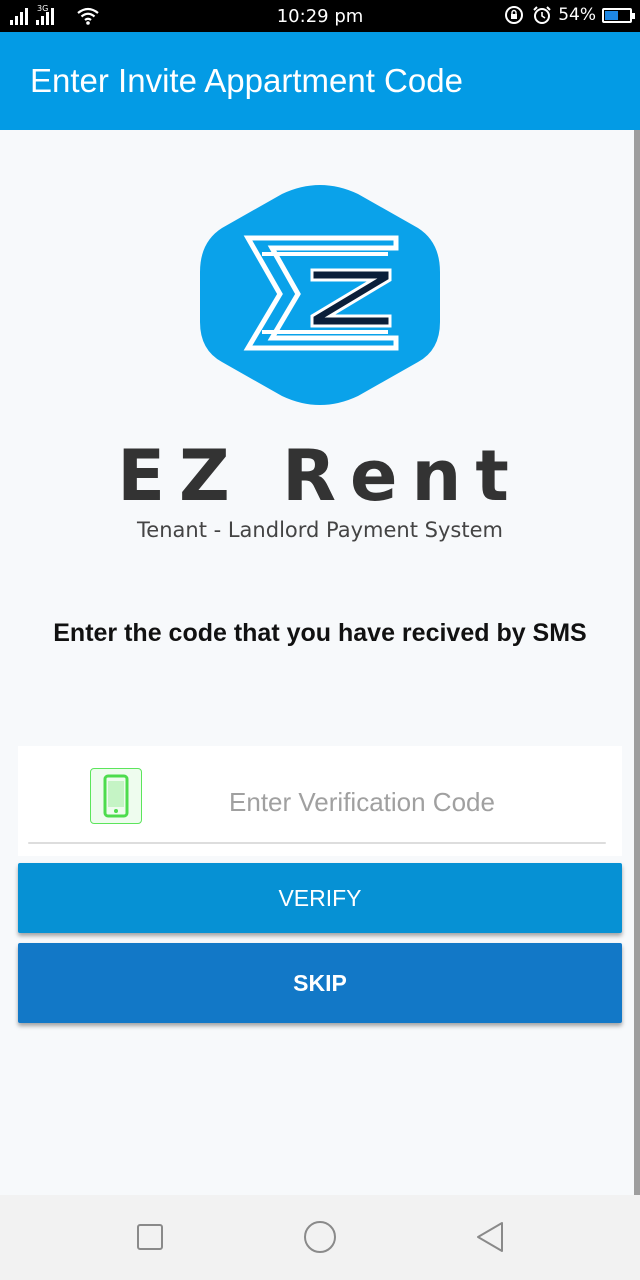 This screenshot has width=640, height=1280. I want to click on brand-name: EZ Rent, so click(320, 476).